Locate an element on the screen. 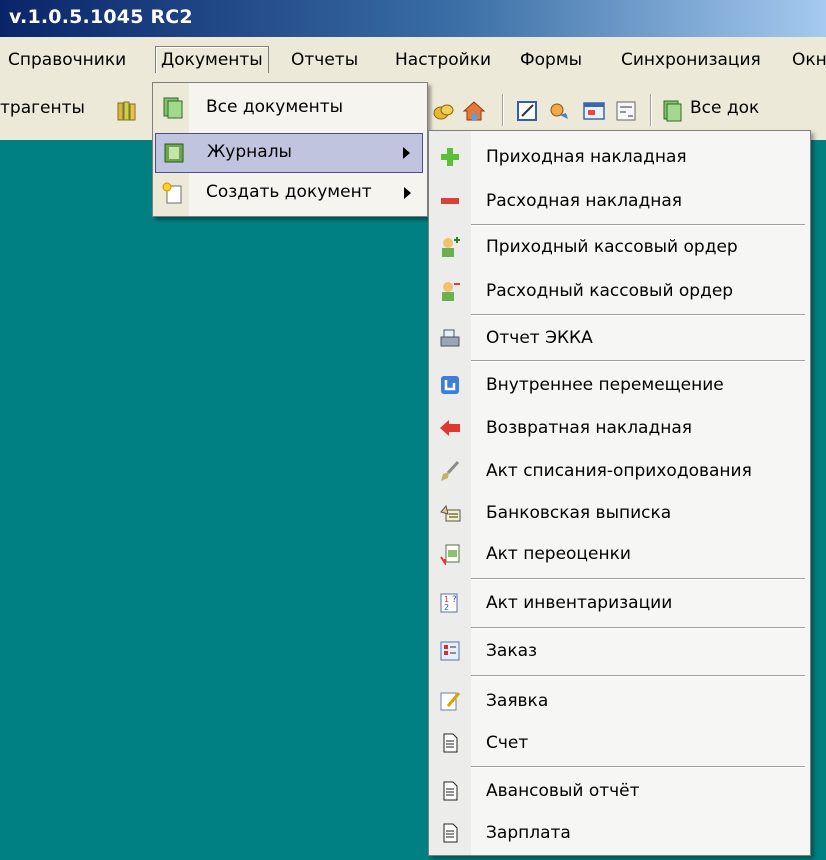 The width and height of the screenshot is (826, 860). revaluation-icon is located at coordinates (450, 554).